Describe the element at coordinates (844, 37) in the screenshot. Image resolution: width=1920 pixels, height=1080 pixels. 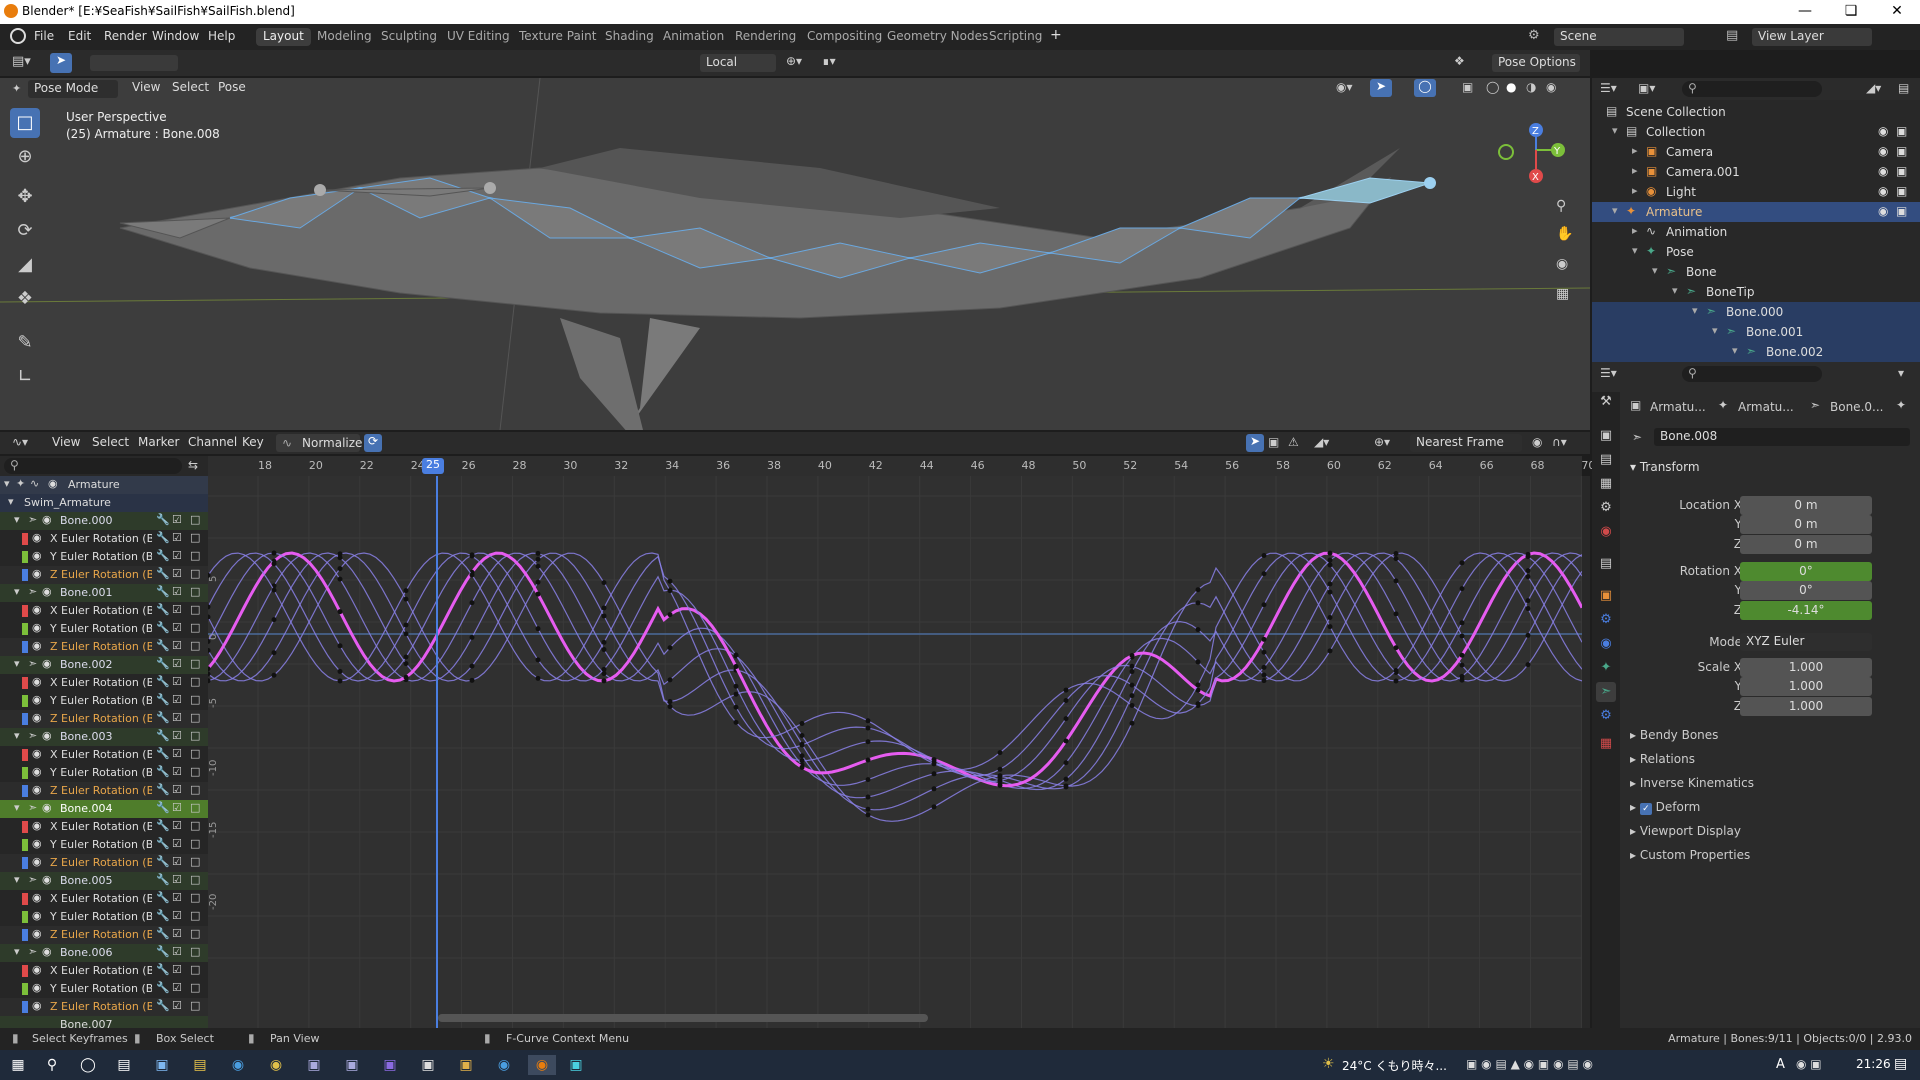
I see `tab-compositing: Compositing` at that location.